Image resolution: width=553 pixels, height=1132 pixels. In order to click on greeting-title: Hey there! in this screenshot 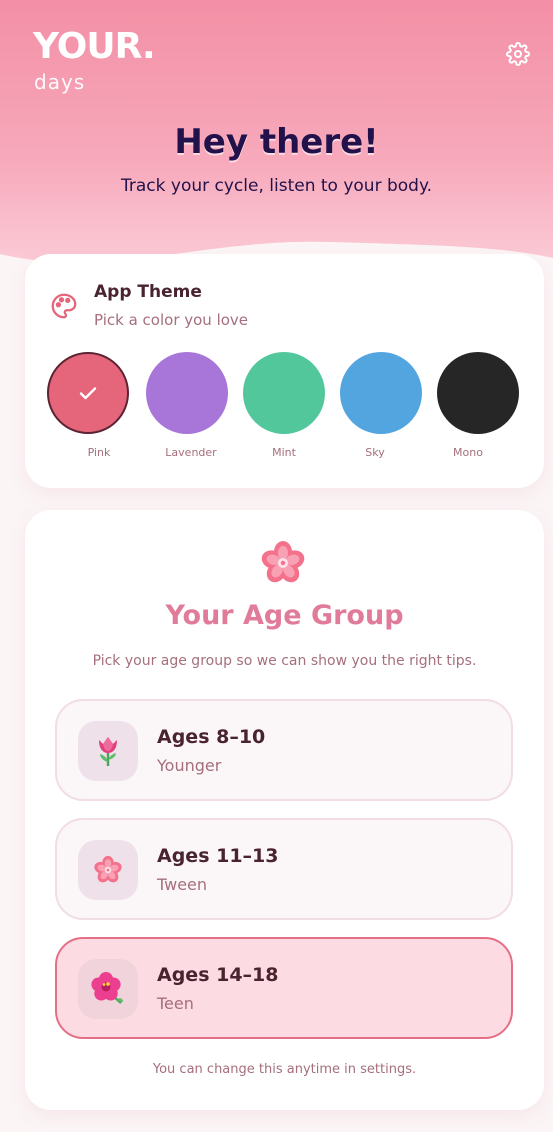, I will do `click(276, 142)`.